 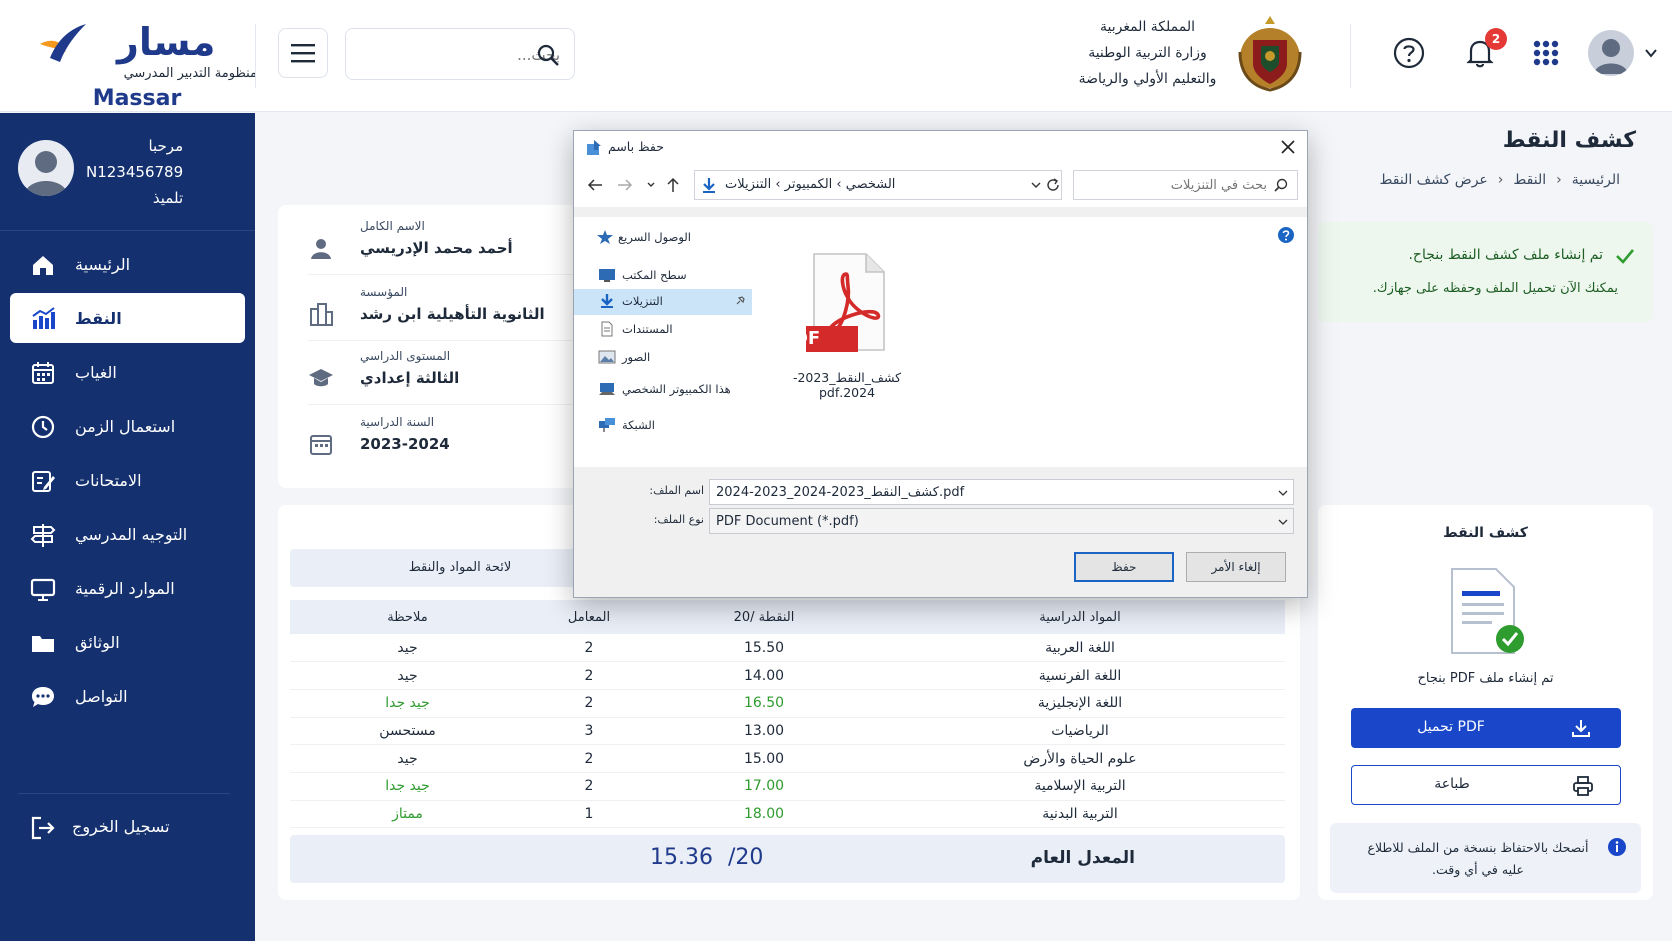 I want to click on subject-cell: اللغة الإنجليزية, so click(x=1080, y=703).